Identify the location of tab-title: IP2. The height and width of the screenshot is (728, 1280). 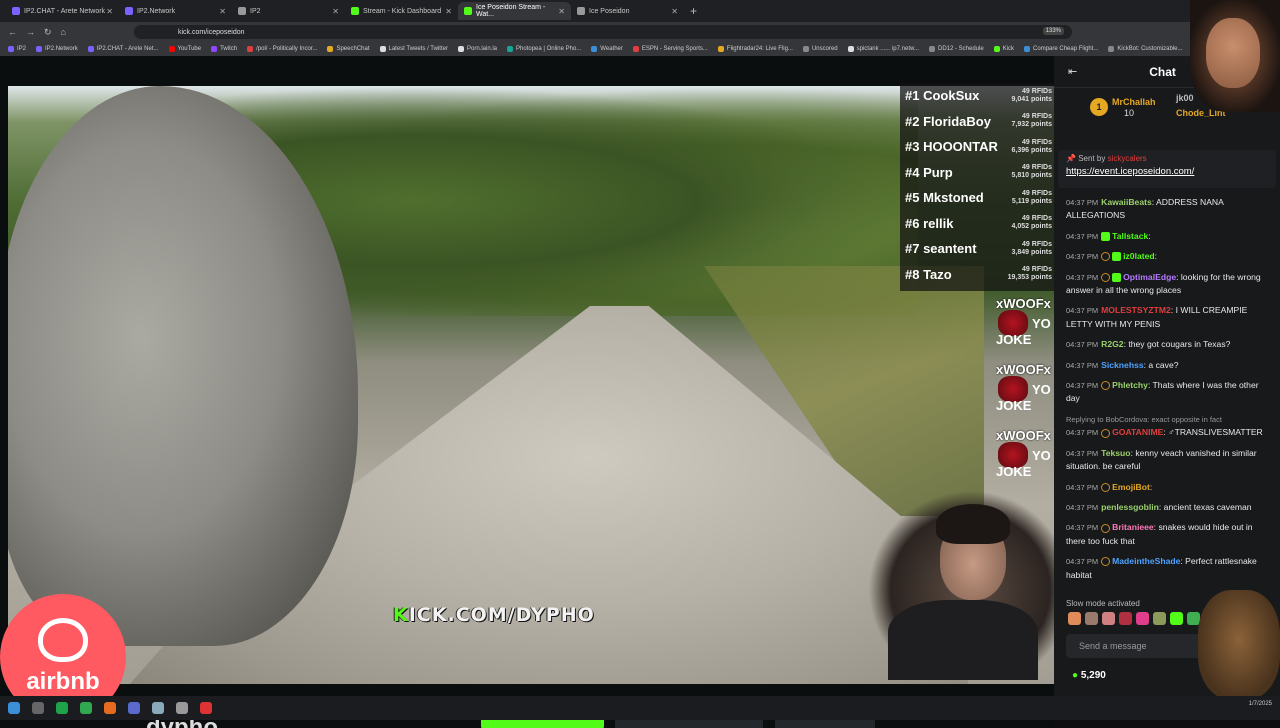
(255, 11).